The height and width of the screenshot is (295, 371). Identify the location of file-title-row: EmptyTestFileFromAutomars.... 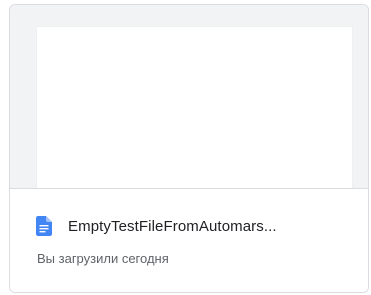
(197, 226).